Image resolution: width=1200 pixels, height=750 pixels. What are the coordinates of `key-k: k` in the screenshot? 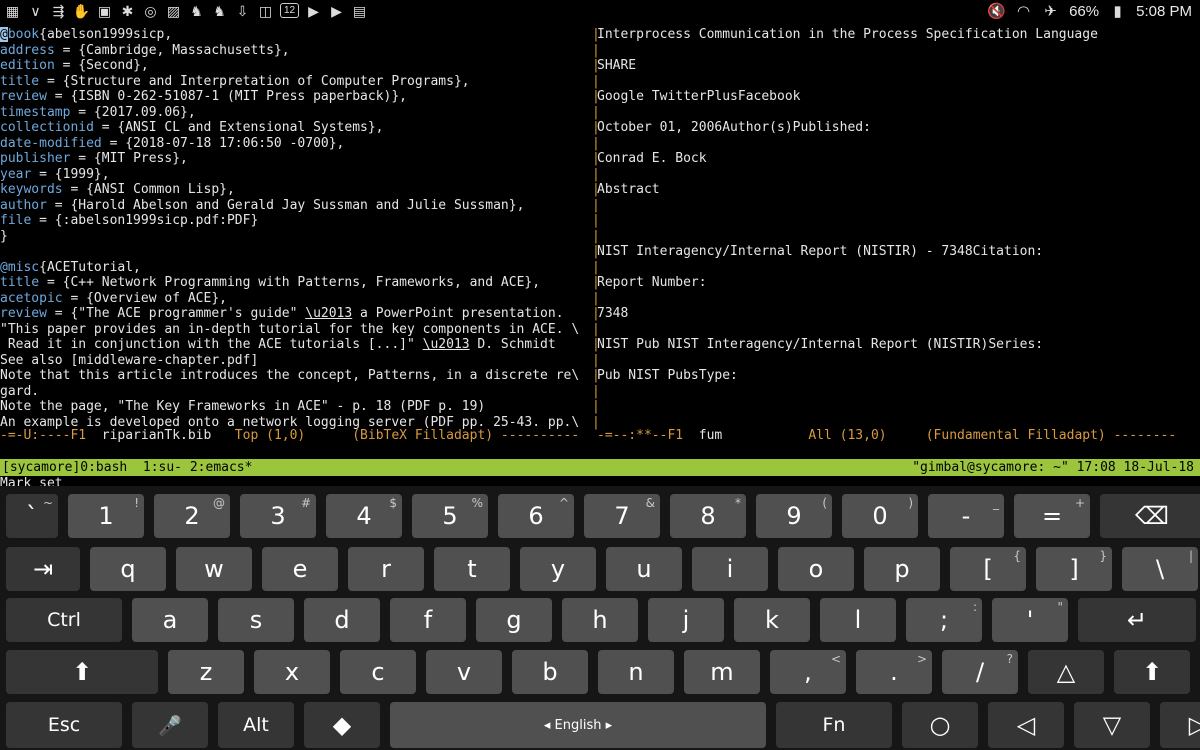 It's located at (772, 620).